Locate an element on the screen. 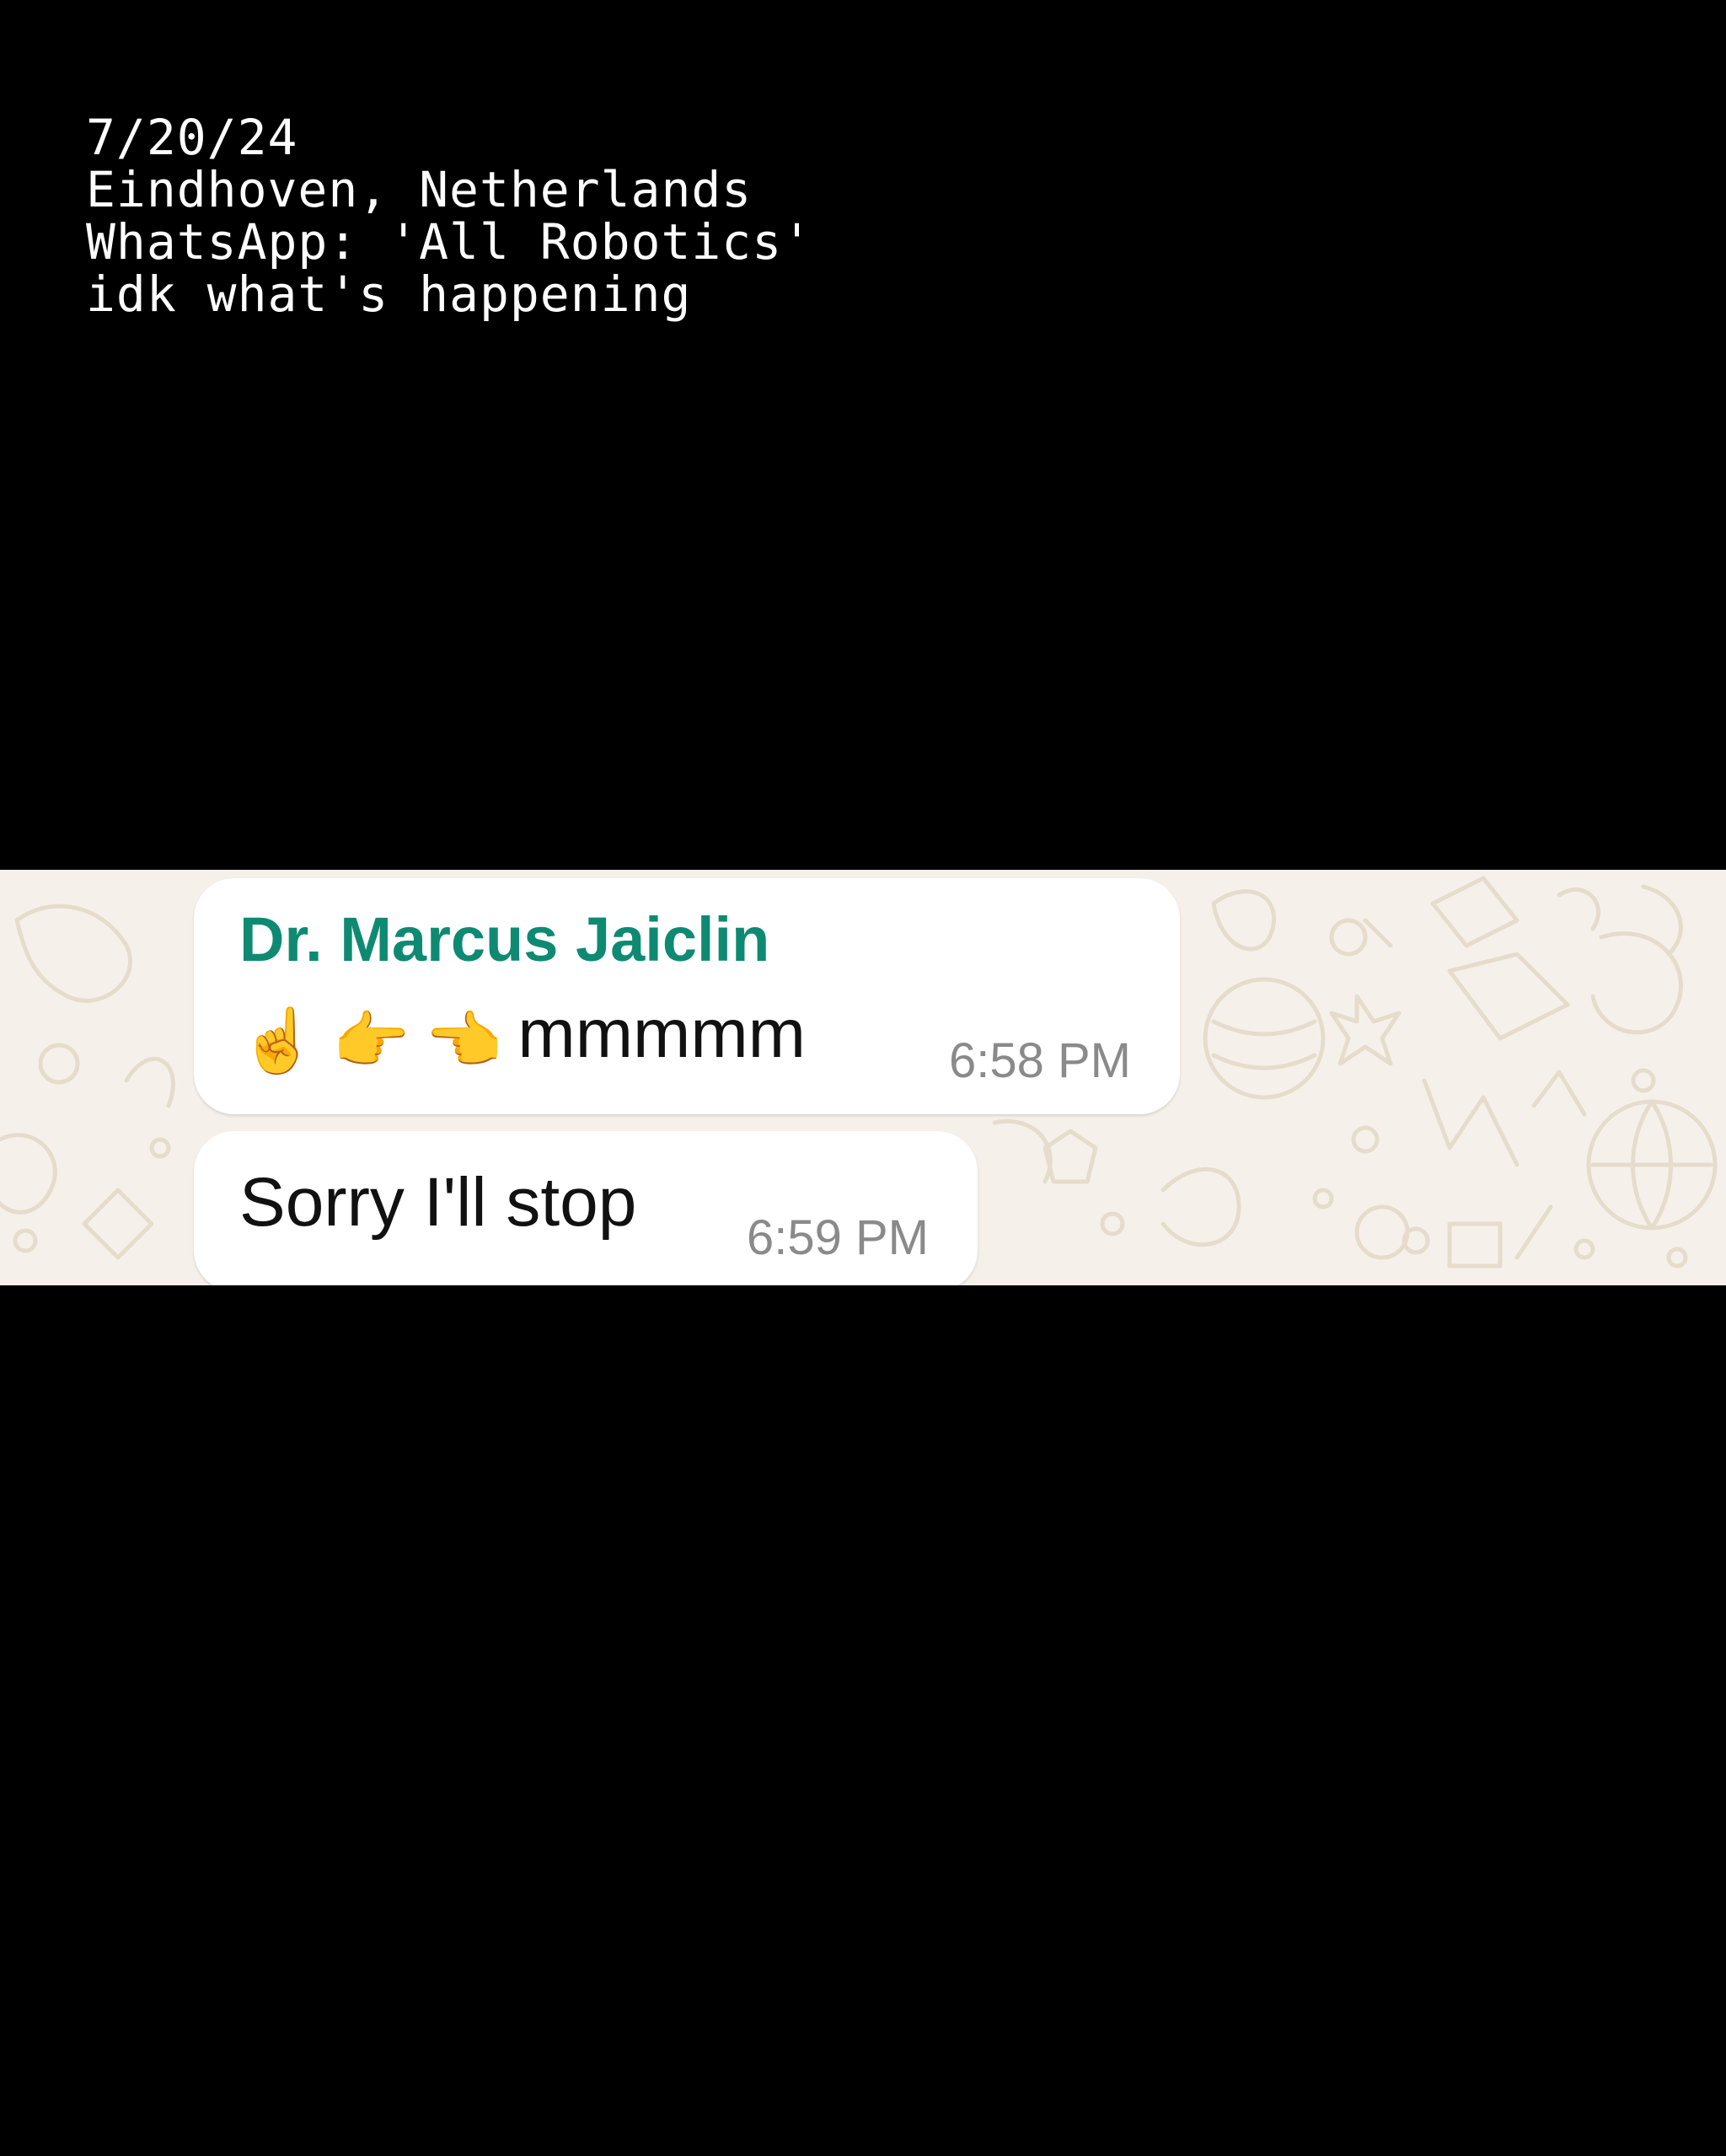 This screenshot has width=1726, height=2156. message-timestamp: 6:59 PM is located at coordinates (838, 1237).